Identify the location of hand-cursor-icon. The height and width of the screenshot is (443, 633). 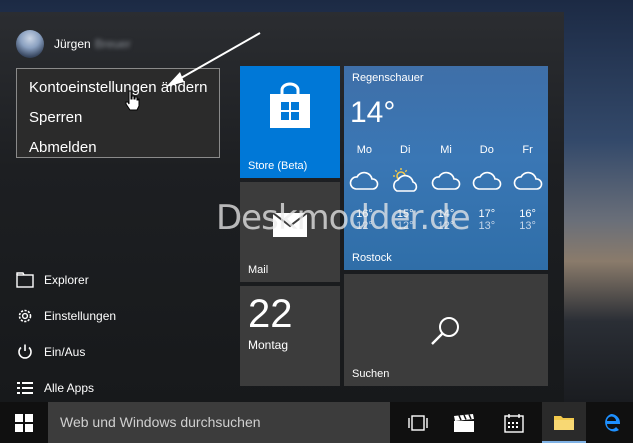
(132, 100).